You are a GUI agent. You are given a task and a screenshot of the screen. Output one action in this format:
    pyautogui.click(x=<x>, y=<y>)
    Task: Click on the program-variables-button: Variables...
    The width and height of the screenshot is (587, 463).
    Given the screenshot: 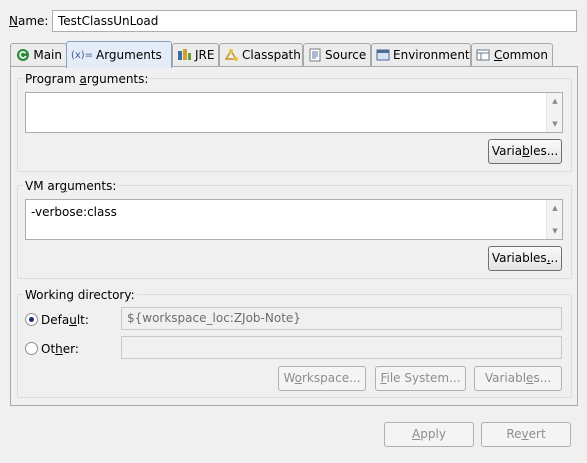 What is the action you would take?
    pyautogui.click(x=525, y=151)
    